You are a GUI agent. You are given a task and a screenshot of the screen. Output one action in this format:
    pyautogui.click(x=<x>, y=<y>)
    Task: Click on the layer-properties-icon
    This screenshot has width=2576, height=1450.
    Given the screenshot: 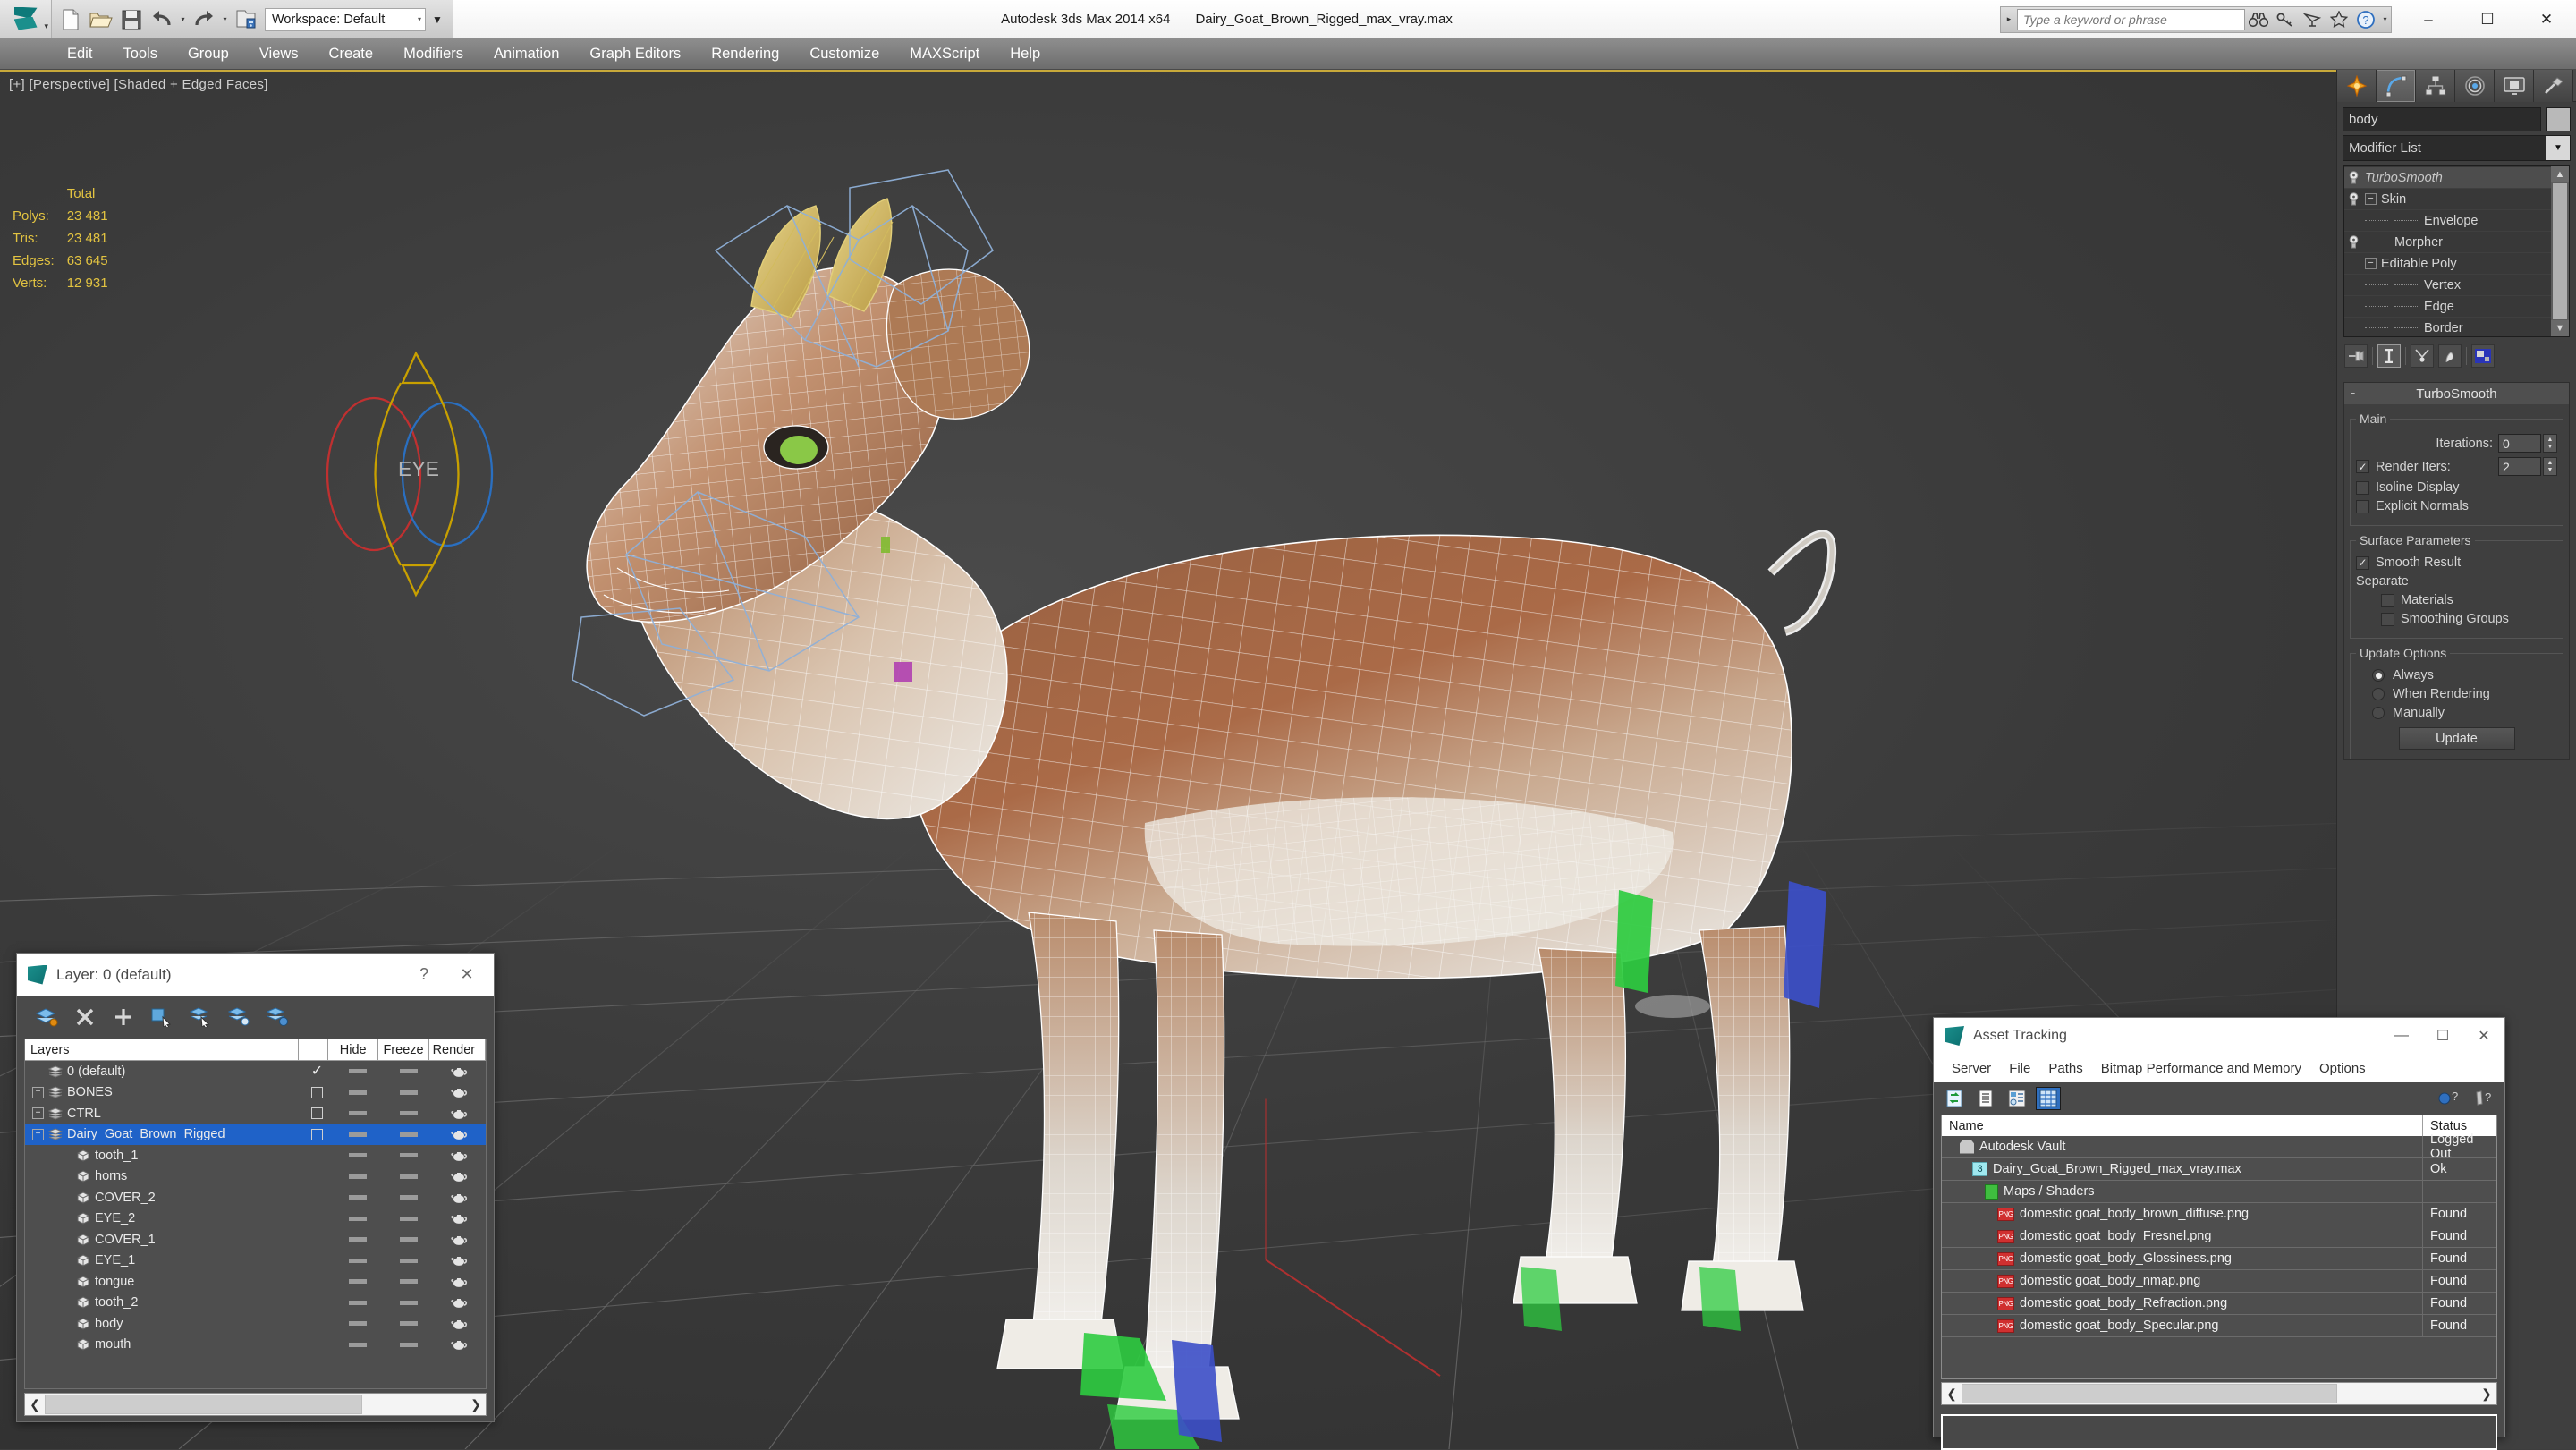 What is the action you would take?
    pyautogui.click(x=277, y=1017)
    